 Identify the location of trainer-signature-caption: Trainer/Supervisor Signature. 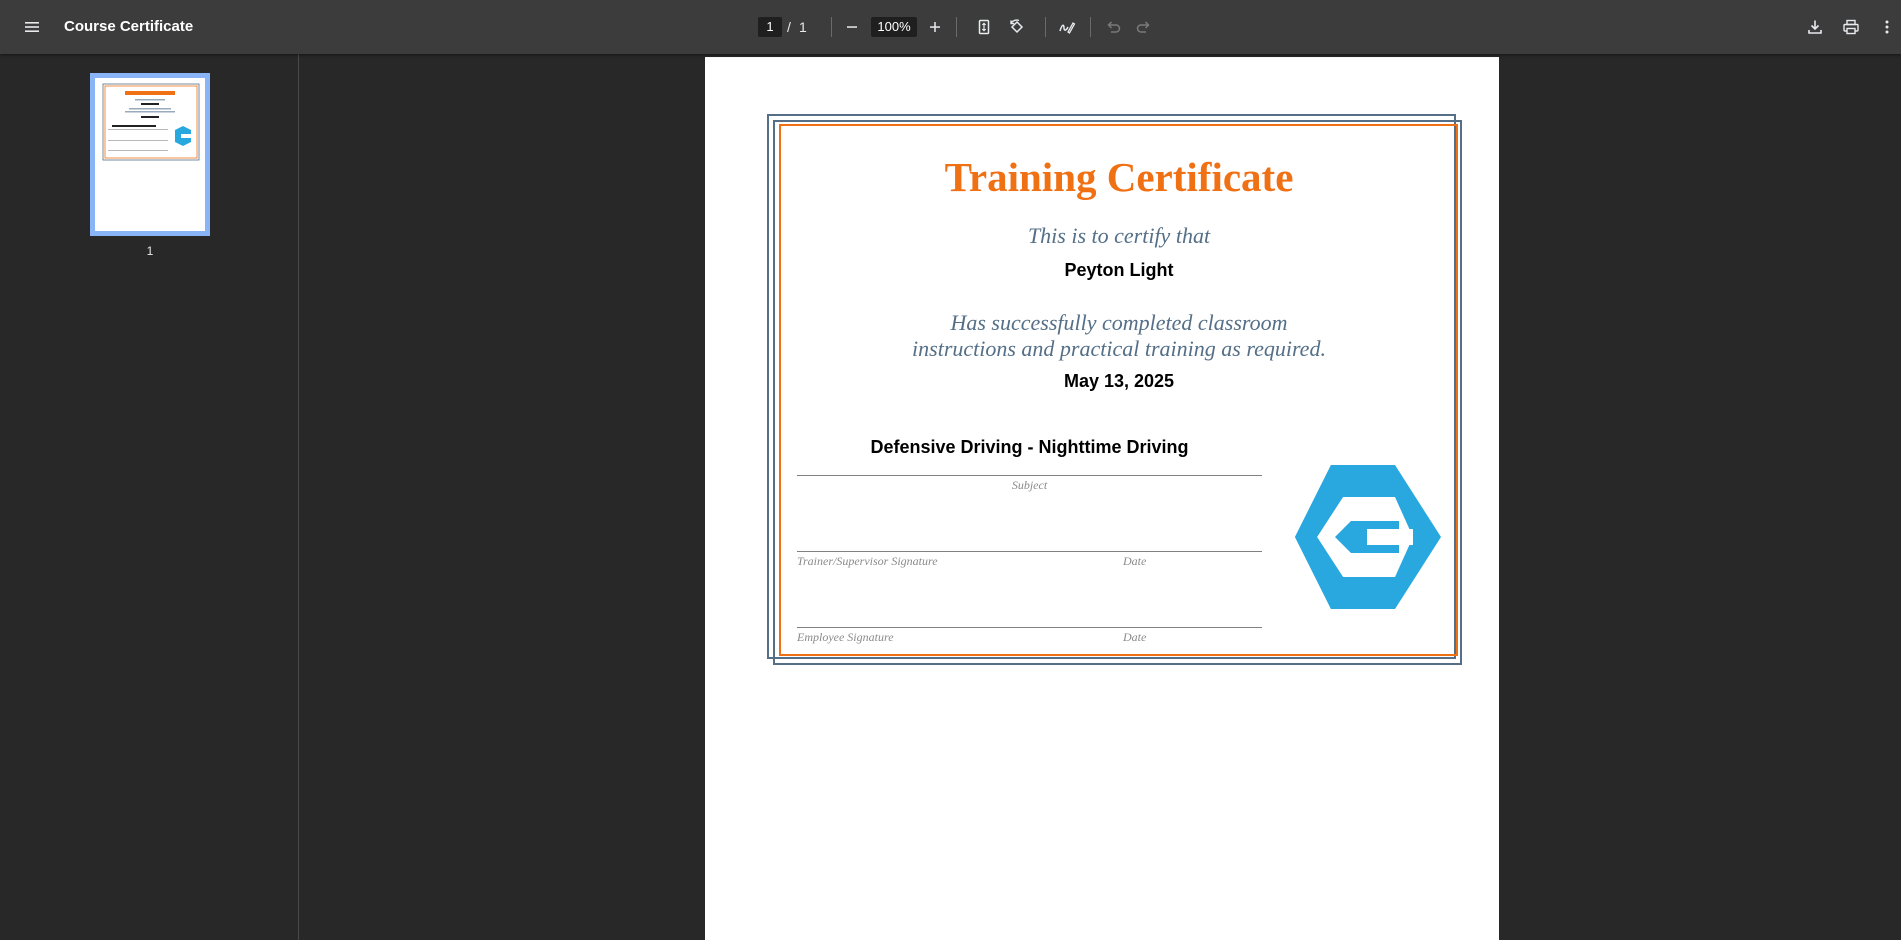
(867, 561).